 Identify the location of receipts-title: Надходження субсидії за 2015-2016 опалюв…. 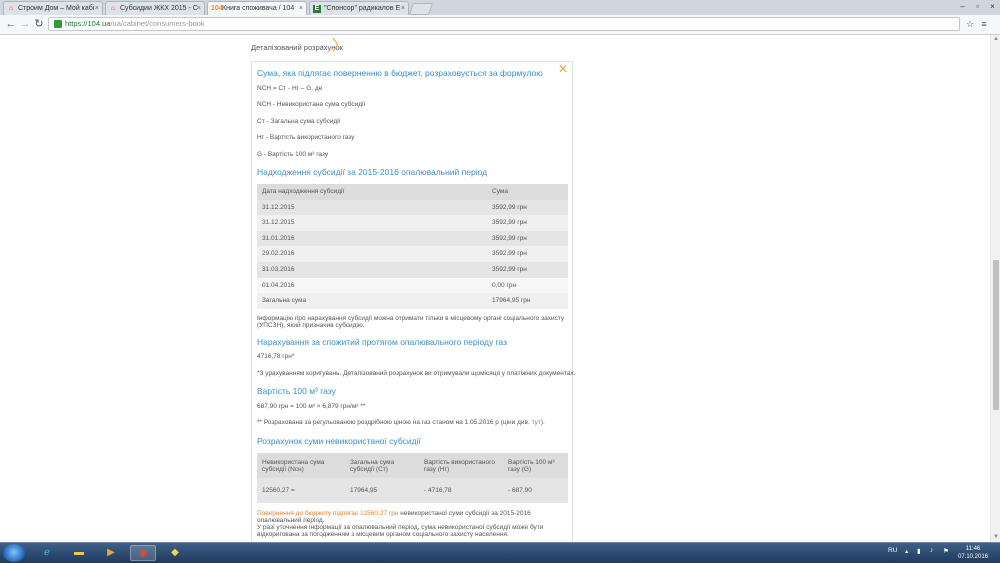
(372, 172).